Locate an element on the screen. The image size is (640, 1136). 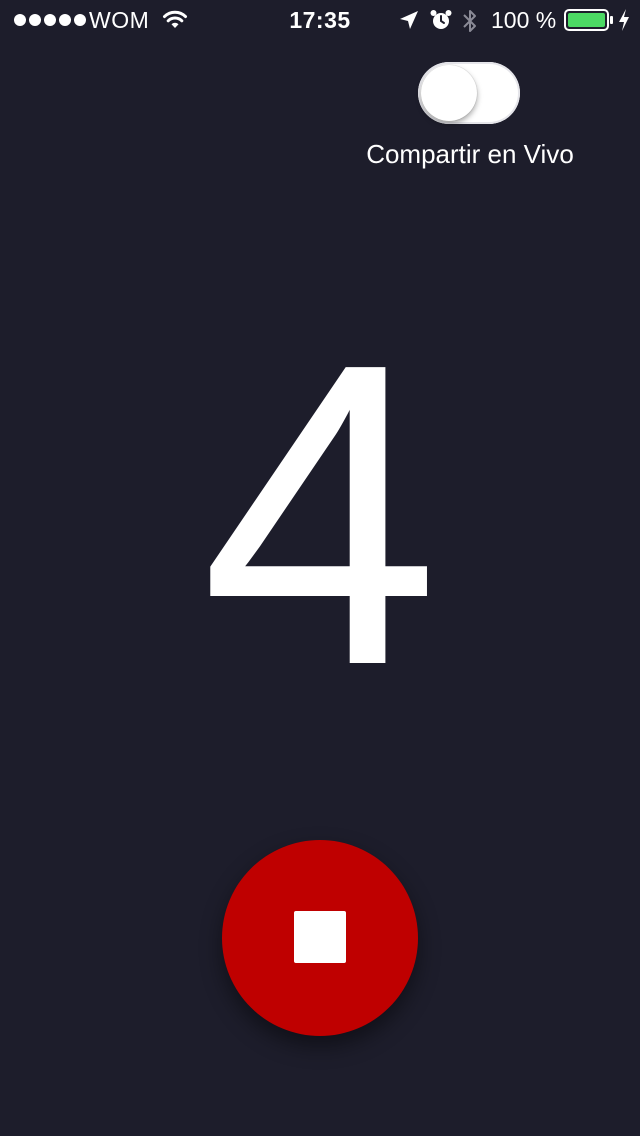
lightning-bolt-icon is located at coordinates (624, 23).